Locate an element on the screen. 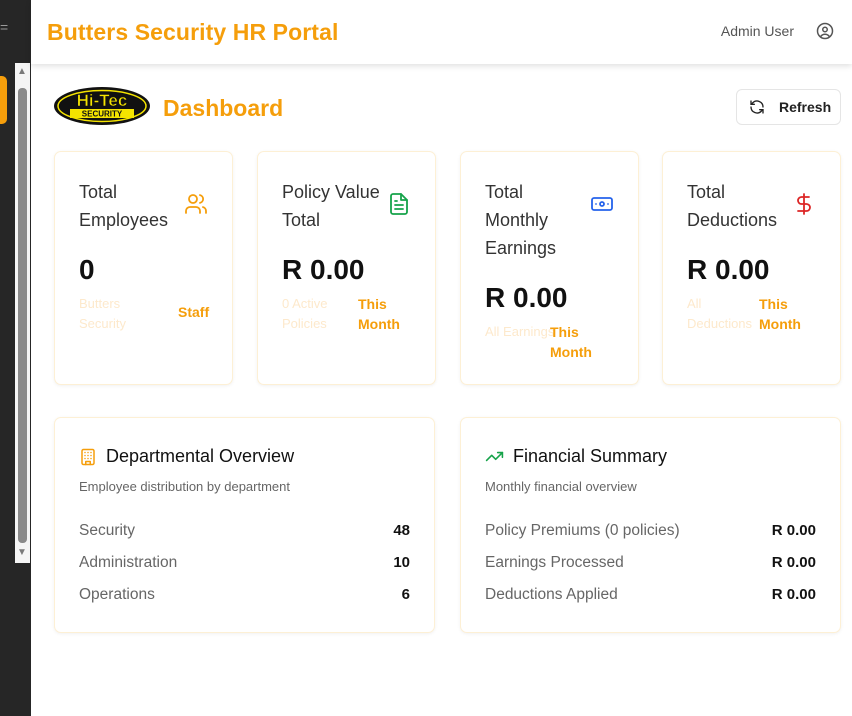  card-description: Employee distribution by department is located at coordinates (185, 486).